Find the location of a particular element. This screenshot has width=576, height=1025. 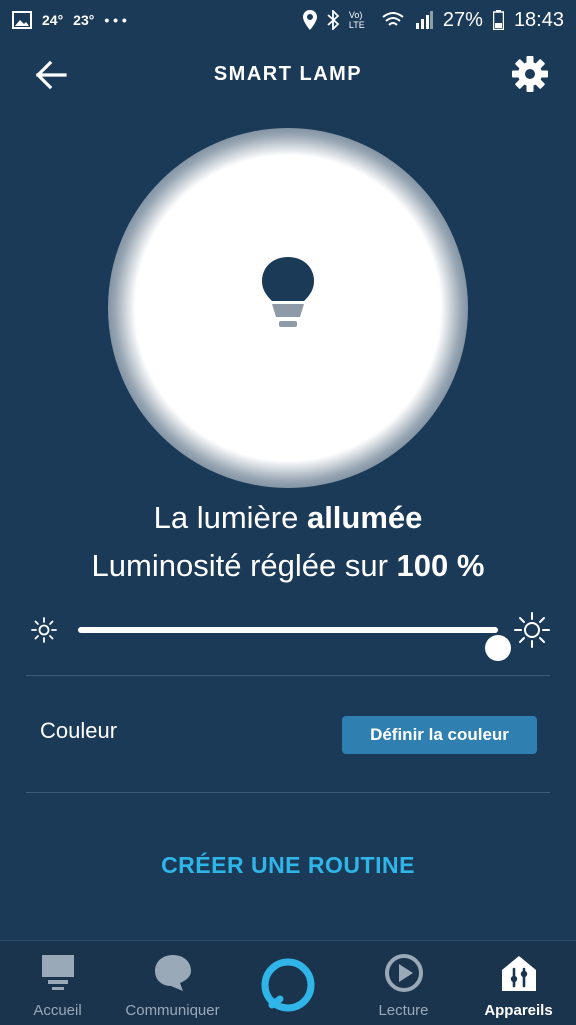

brightness-text: Luminosité réglée sur 100 % is located at coordinates (288, 566).